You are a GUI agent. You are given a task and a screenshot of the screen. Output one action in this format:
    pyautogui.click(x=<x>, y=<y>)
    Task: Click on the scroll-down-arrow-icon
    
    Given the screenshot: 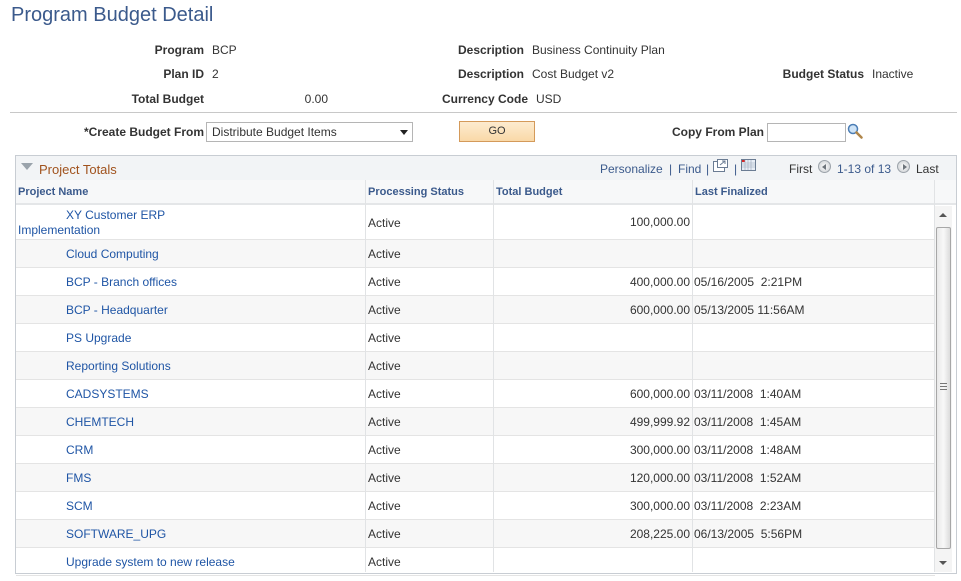 What is the action you would take?
    pyautogui.click(x=943, y=563)
    